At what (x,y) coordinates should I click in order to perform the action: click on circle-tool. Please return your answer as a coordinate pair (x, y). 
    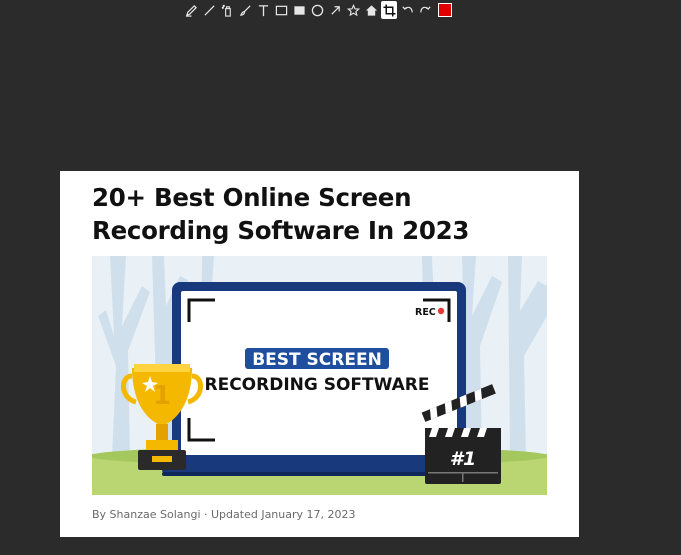
    Looking at the image, I should click on (317, 10).